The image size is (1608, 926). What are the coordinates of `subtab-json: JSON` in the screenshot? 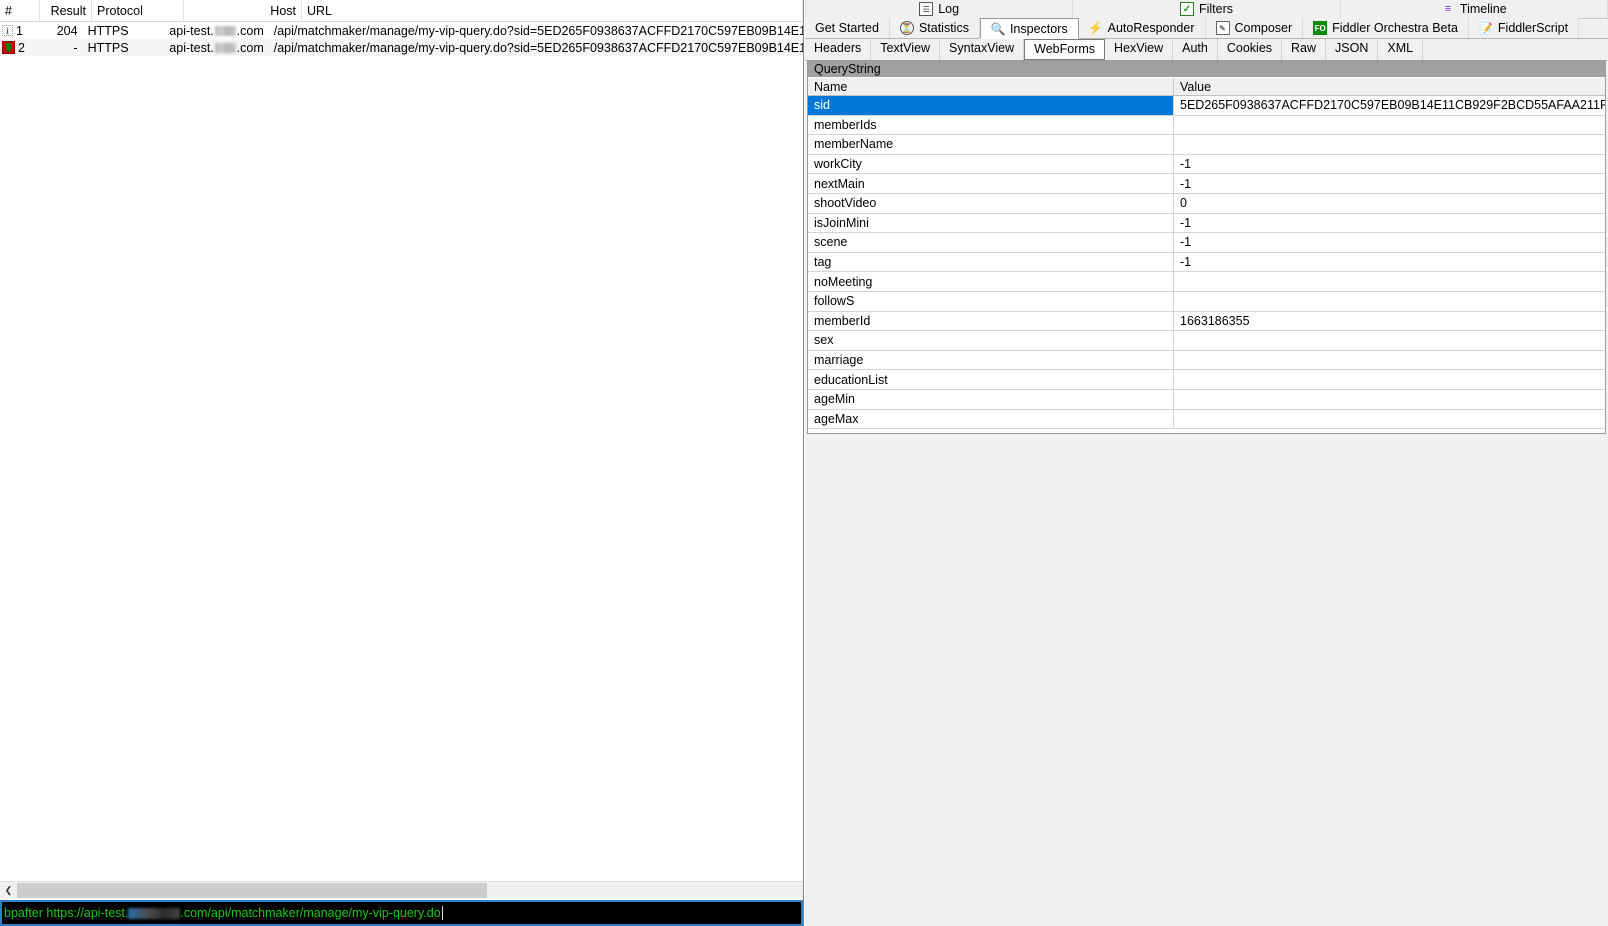 It's located at (1352, 49).